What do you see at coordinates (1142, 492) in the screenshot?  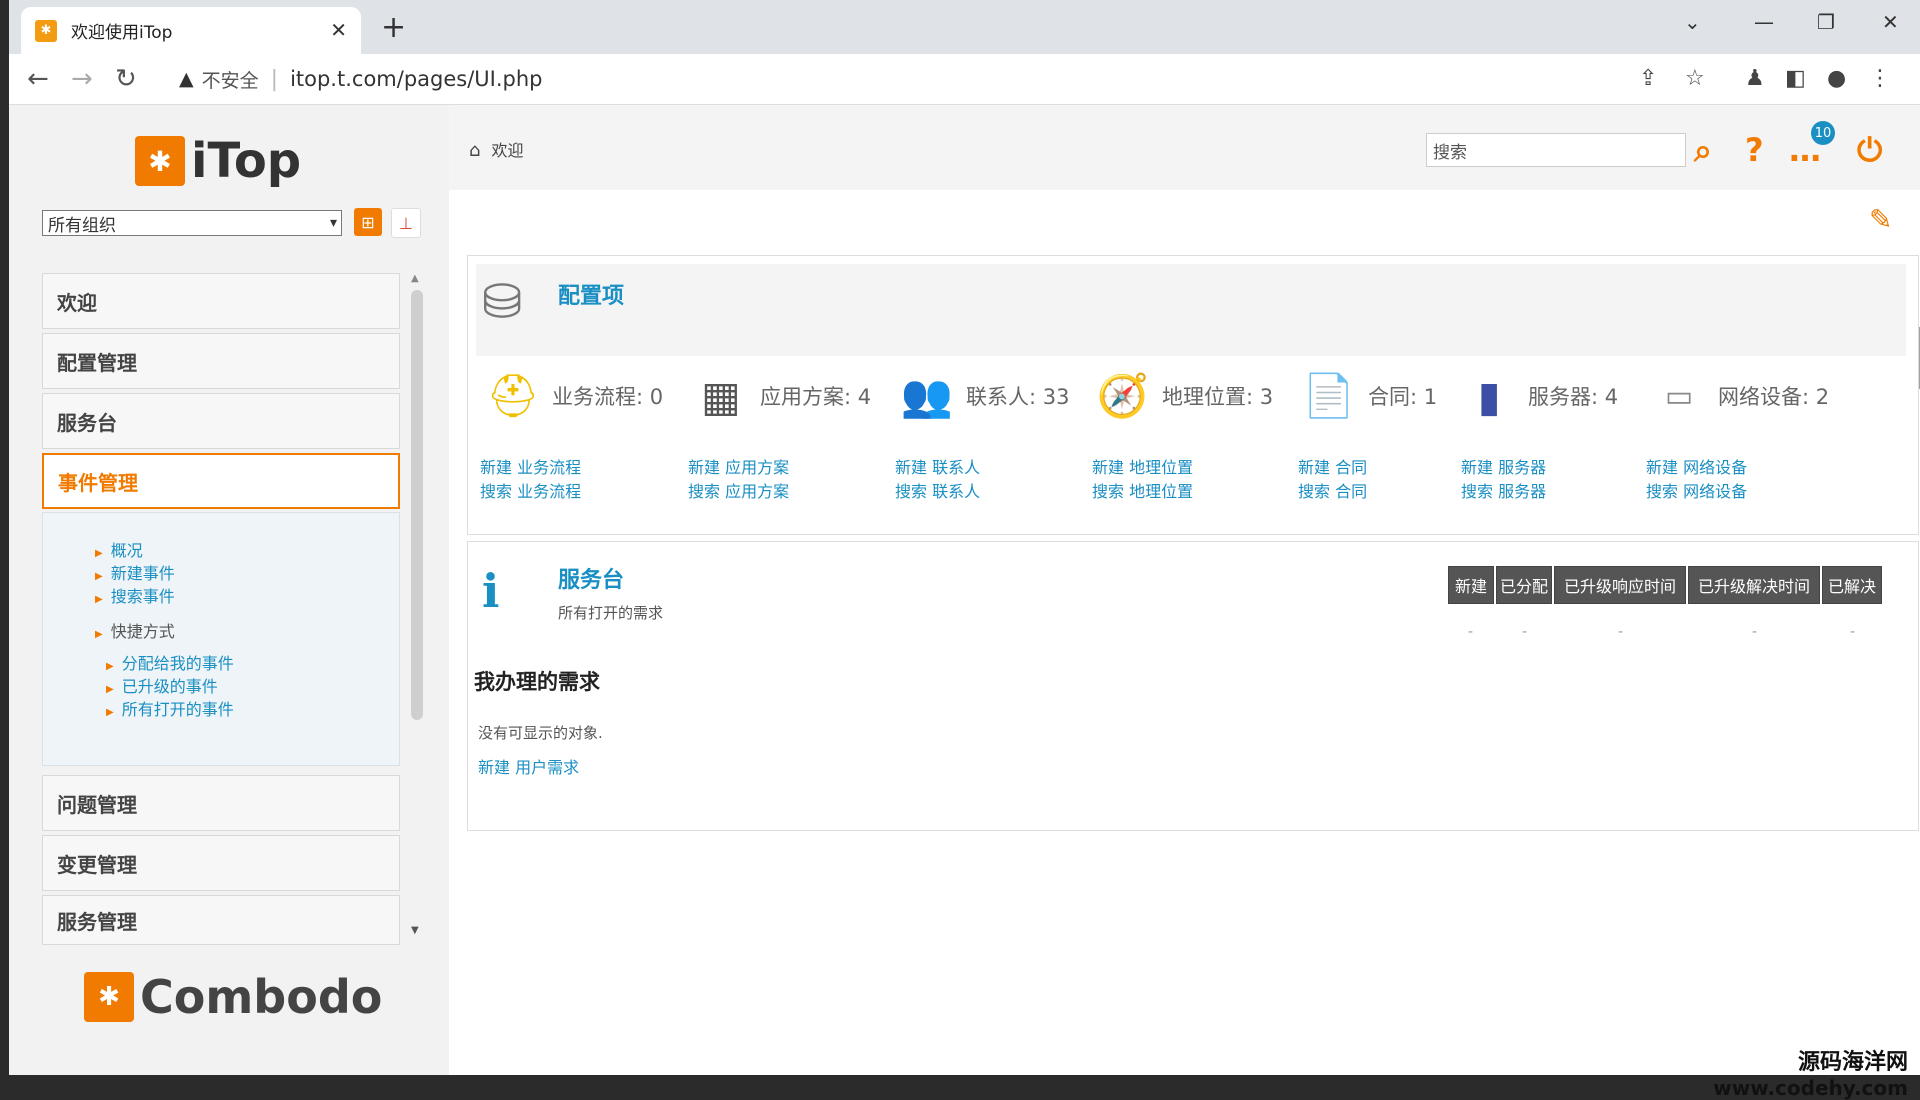 I see `search-location-link: 搜索 地理位置` at bounding box center [1142, 492].